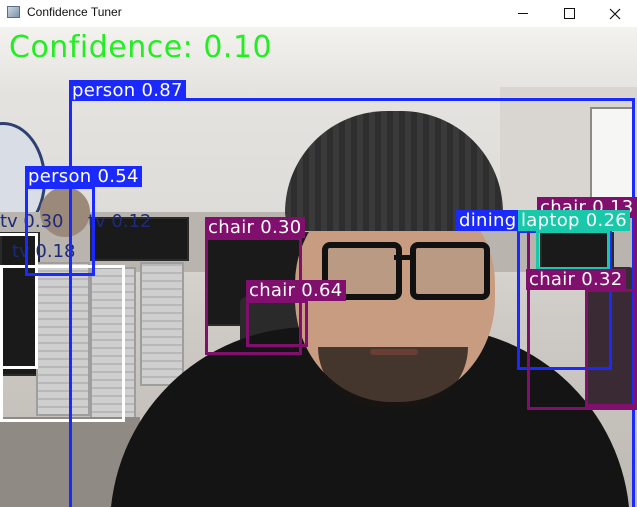  I want to click on detection-box-laptop, so click(573, 250).